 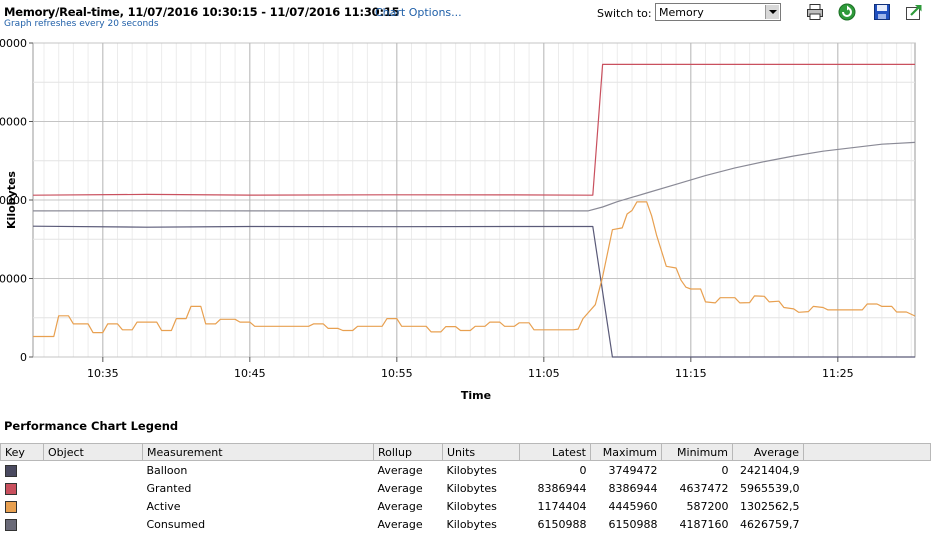 What do you see at coordinates (167, 470) in the screenshot?
I see `measurement-cell: Balloon` at bounding box center [167, 470].